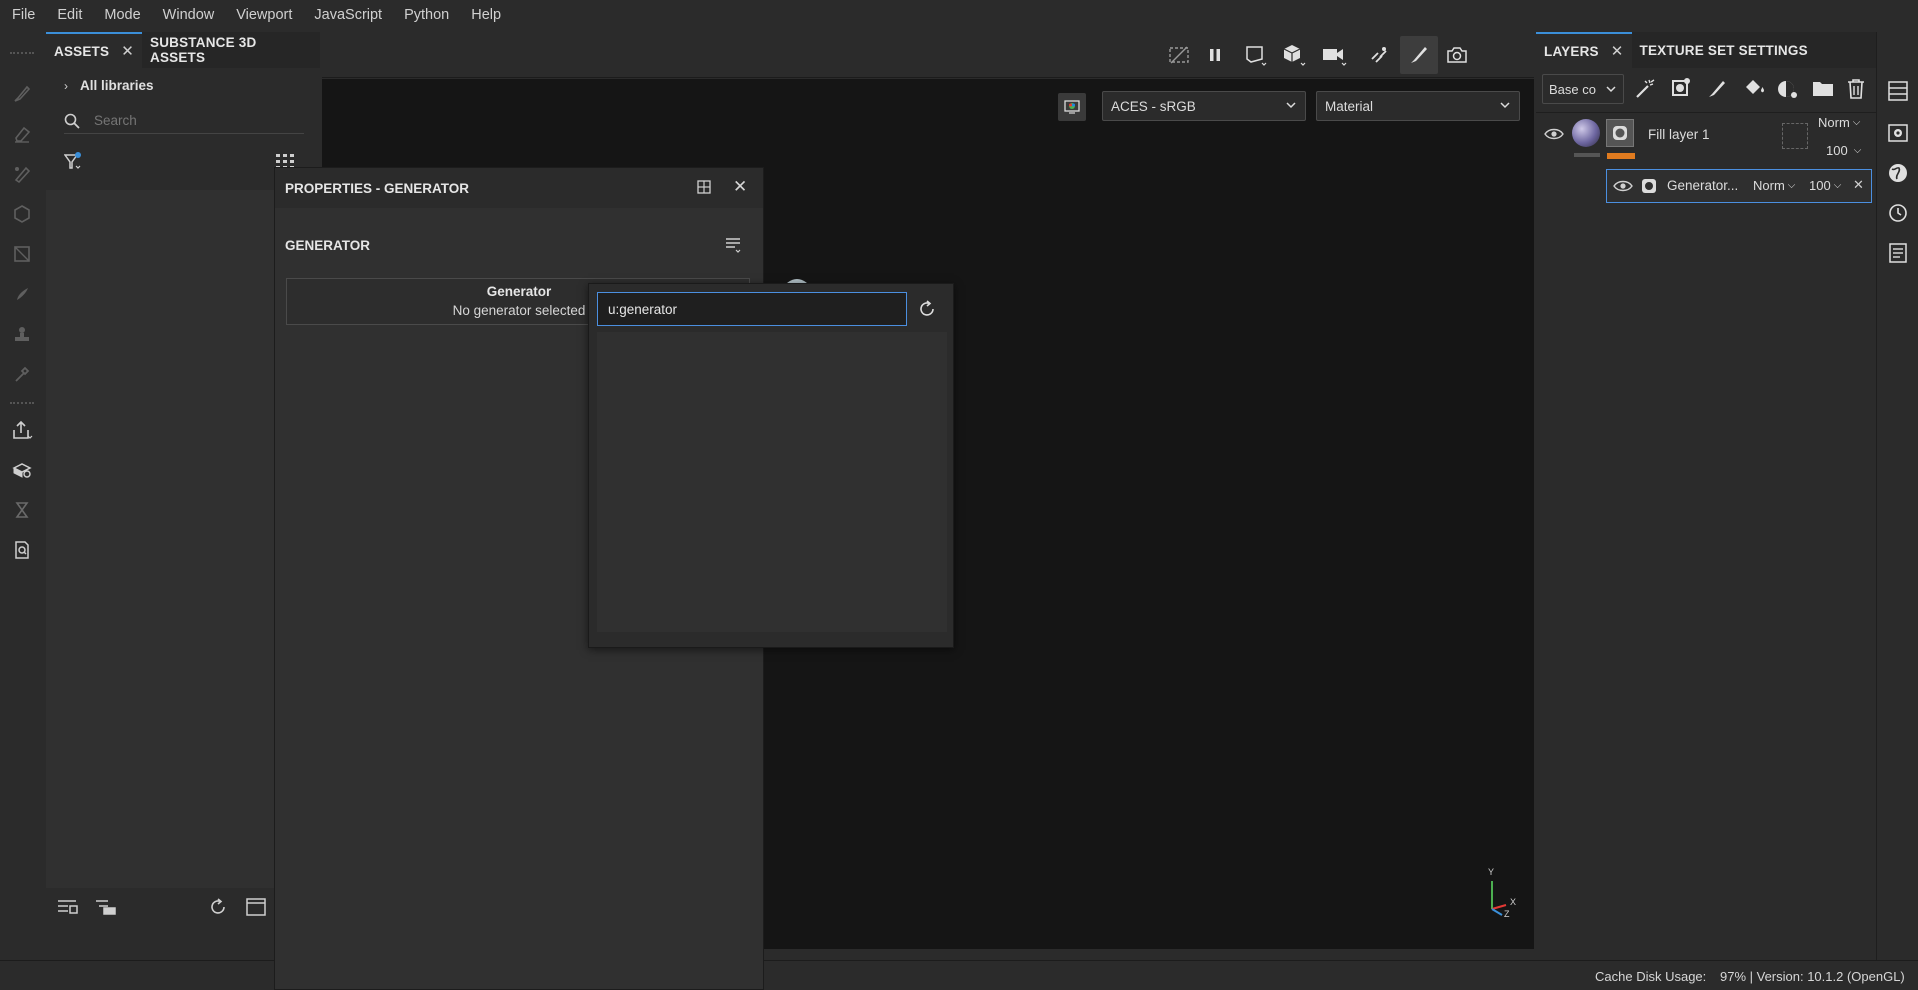  I want to click on export-icon, so click(22, 430).